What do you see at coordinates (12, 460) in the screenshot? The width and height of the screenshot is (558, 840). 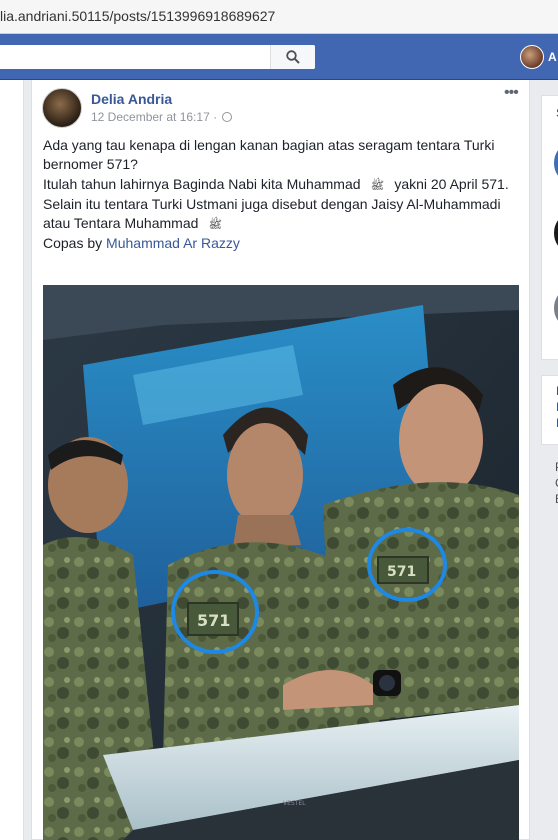 I see `left-column` at bounding box center [12, 460].